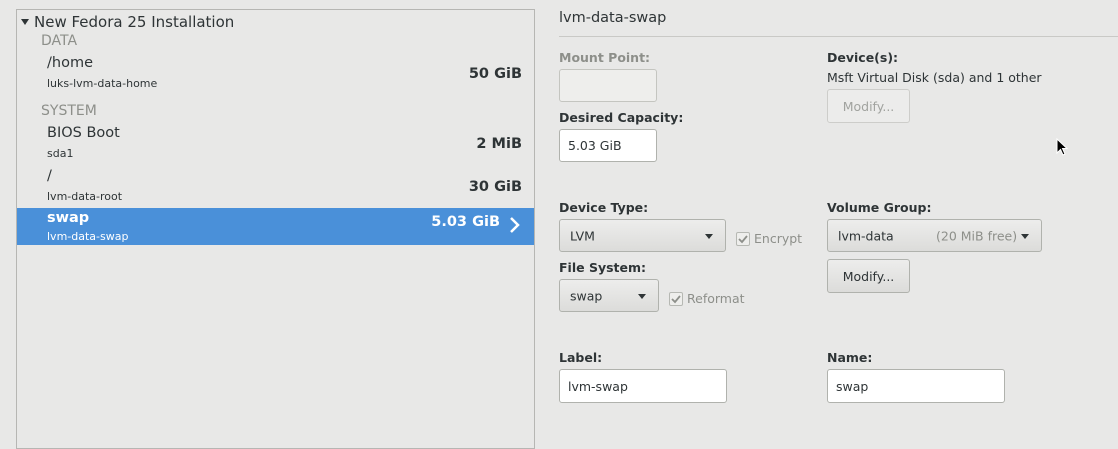 The image size is (1118, 449). Describe the element at coordinates (608, 145) in the screenshot. I see `desired-capacity-input` at that location.